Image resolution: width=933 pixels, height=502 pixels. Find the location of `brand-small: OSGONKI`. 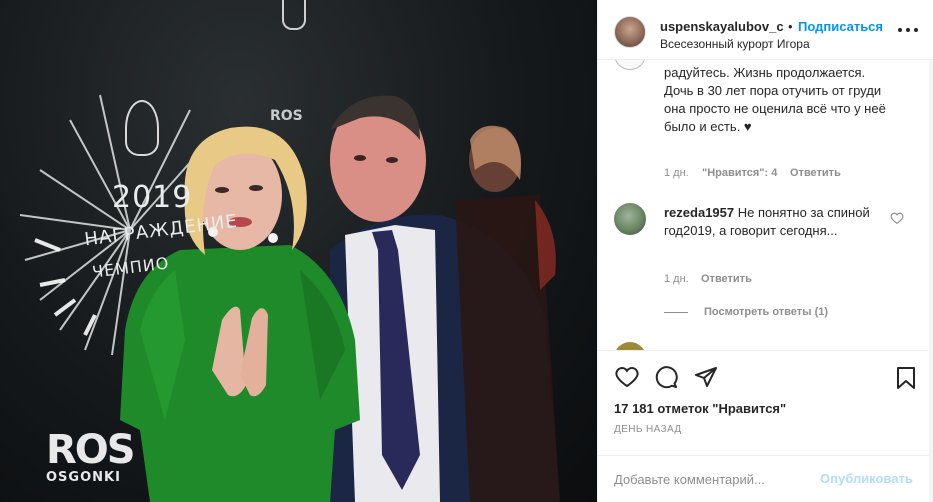

brand-small: OSGONKI is located at coordinates (83, 477).